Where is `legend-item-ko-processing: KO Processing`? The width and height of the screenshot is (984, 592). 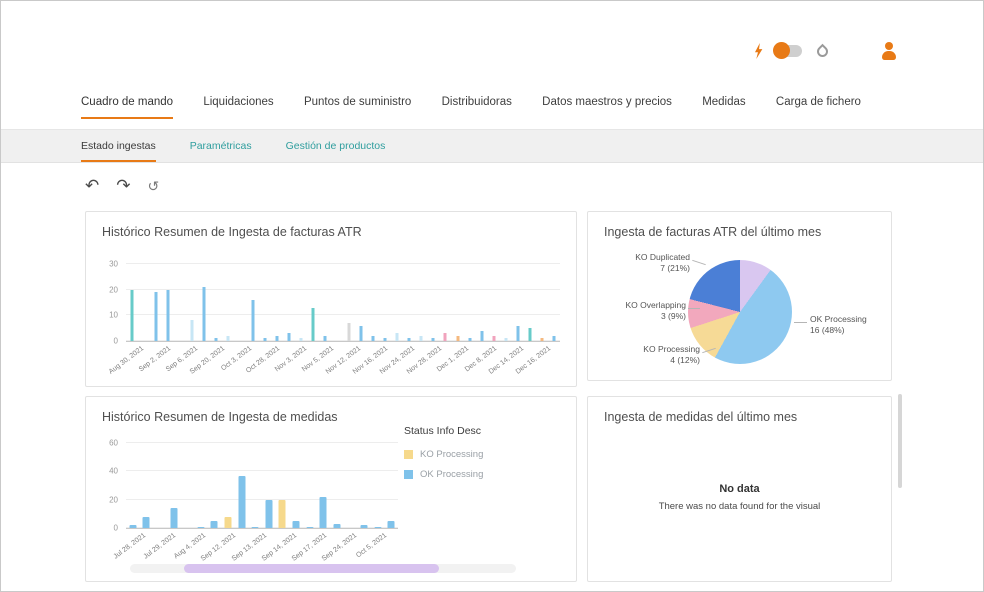
legend-item-ko-processing: KO Processing is located at coordinates (479, 454).